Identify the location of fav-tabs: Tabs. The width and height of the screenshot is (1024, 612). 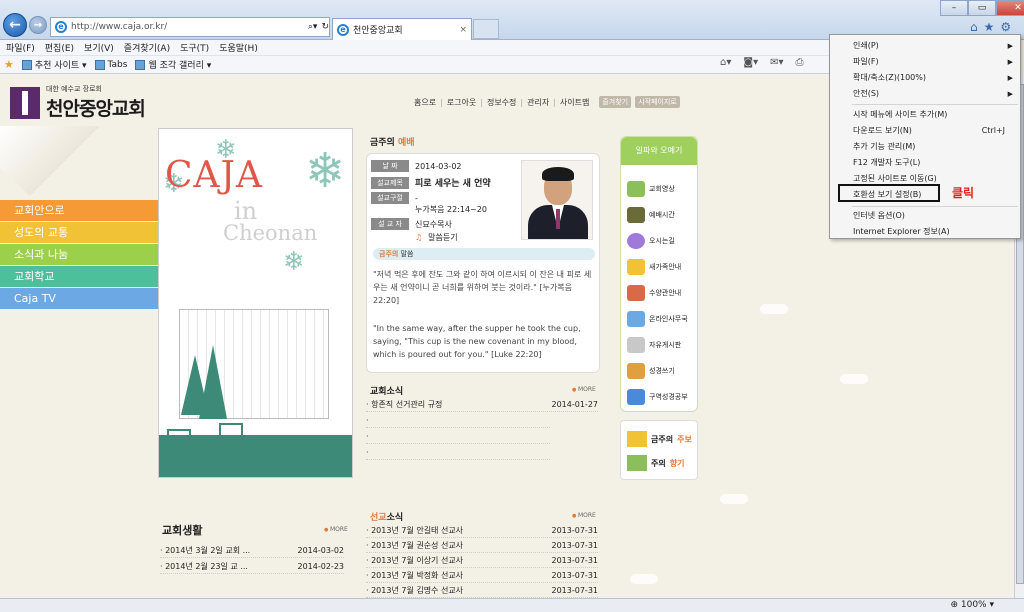
(110, 64).